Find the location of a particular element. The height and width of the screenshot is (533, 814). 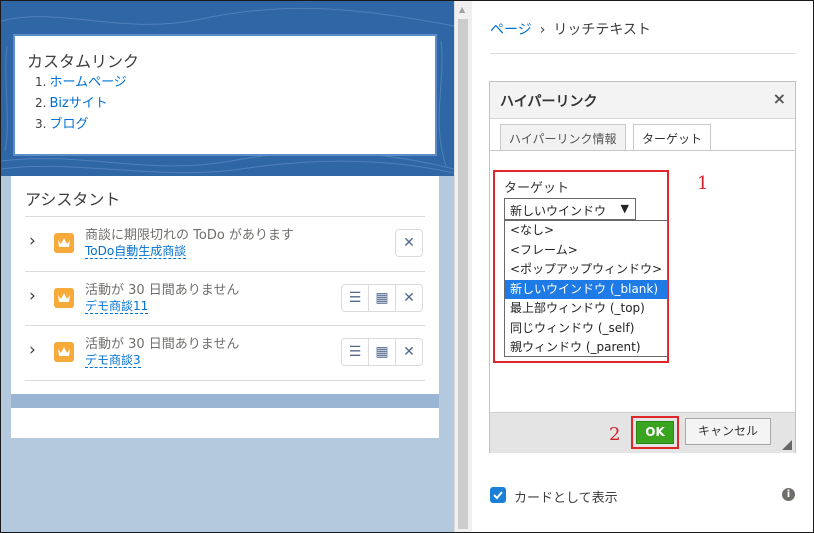

tab-target: ターゲット is located at coordinates (672, 137).